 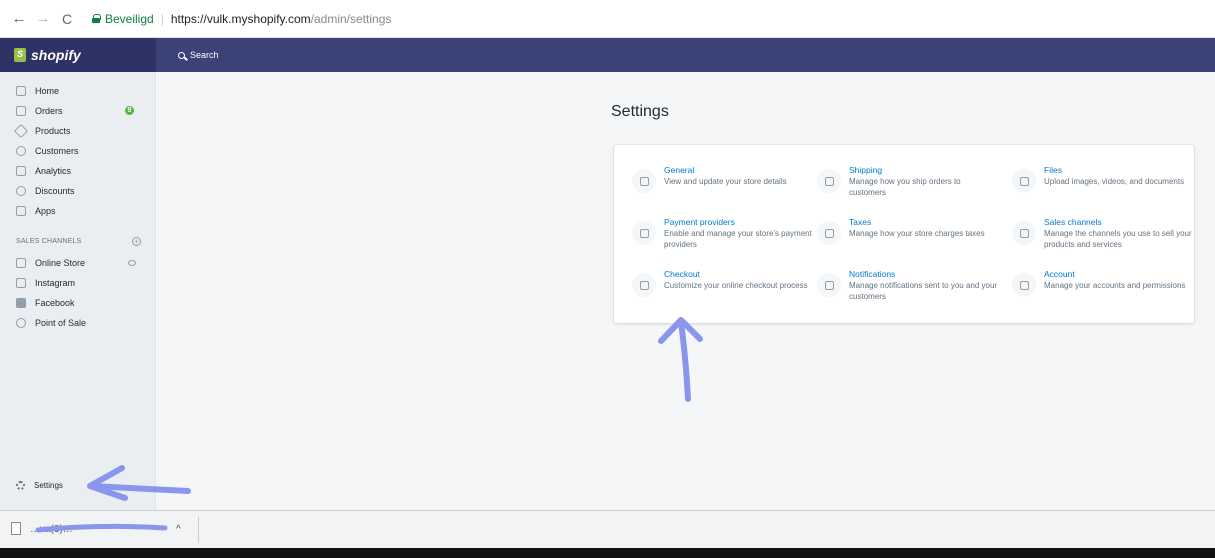 I want to click on sidebar-item-label: Apps, so click(x=45, y=211).